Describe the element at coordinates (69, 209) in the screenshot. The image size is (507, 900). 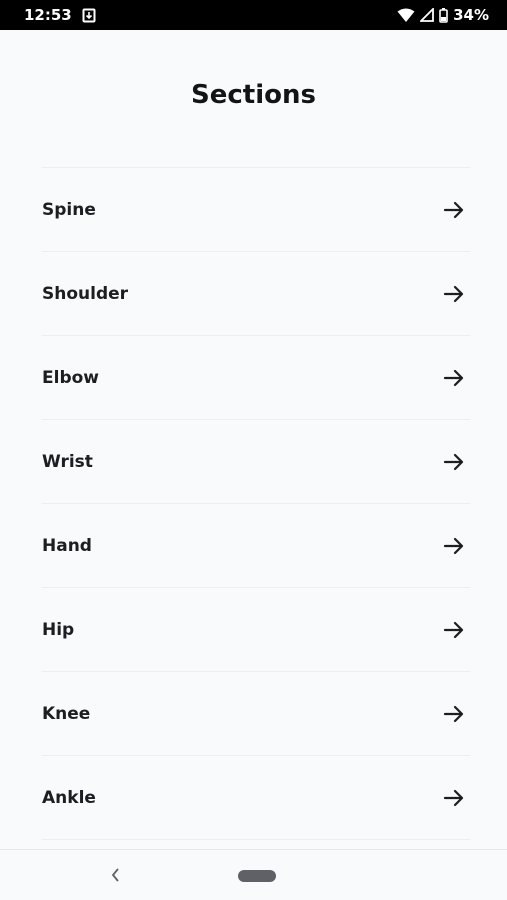
I see `section-item-label: Spine` at that location.